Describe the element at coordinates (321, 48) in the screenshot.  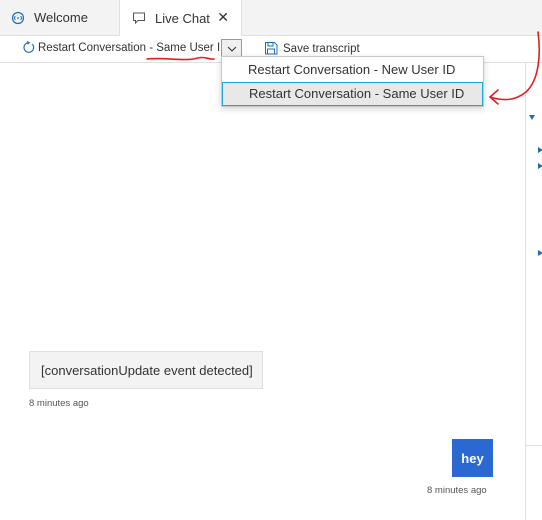
I see `save-transcript-label: Save transcript` at that location.